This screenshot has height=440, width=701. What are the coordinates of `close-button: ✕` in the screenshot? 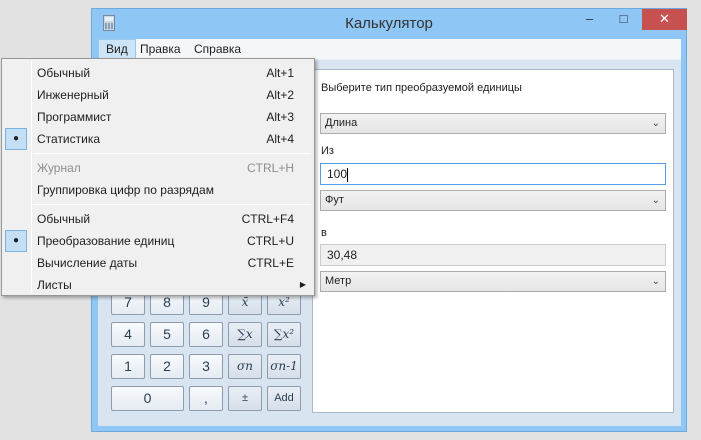 It's located at (664, 19).